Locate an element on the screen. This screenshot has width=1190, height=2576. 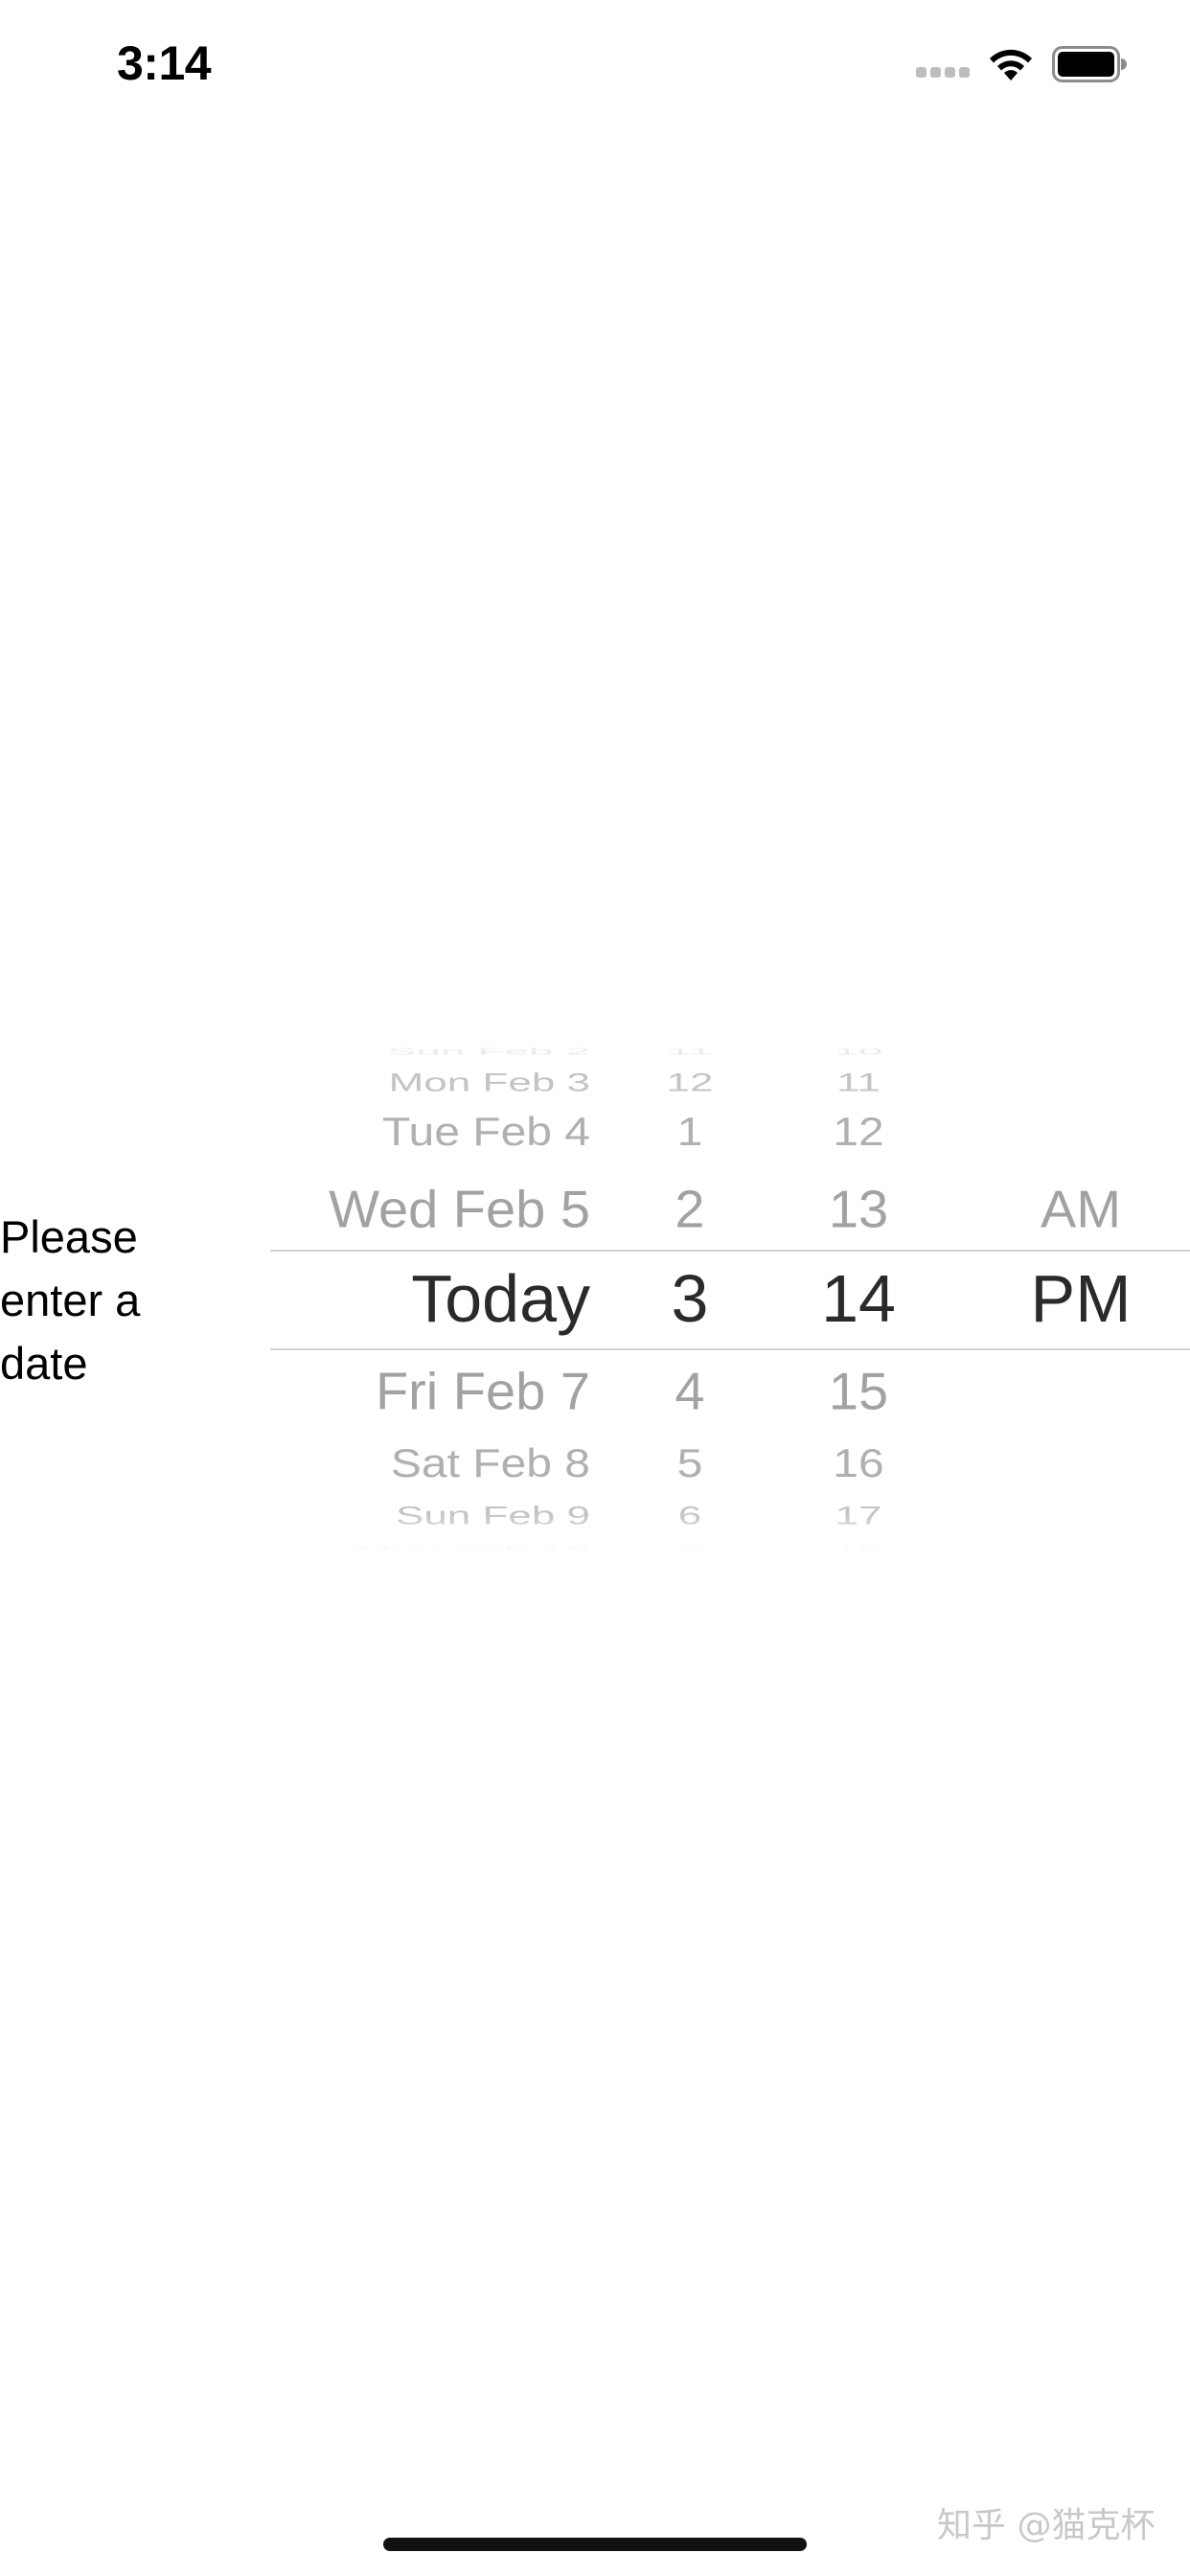
date-option: Fri Feb 7 is located at coordinates (483, 1391).